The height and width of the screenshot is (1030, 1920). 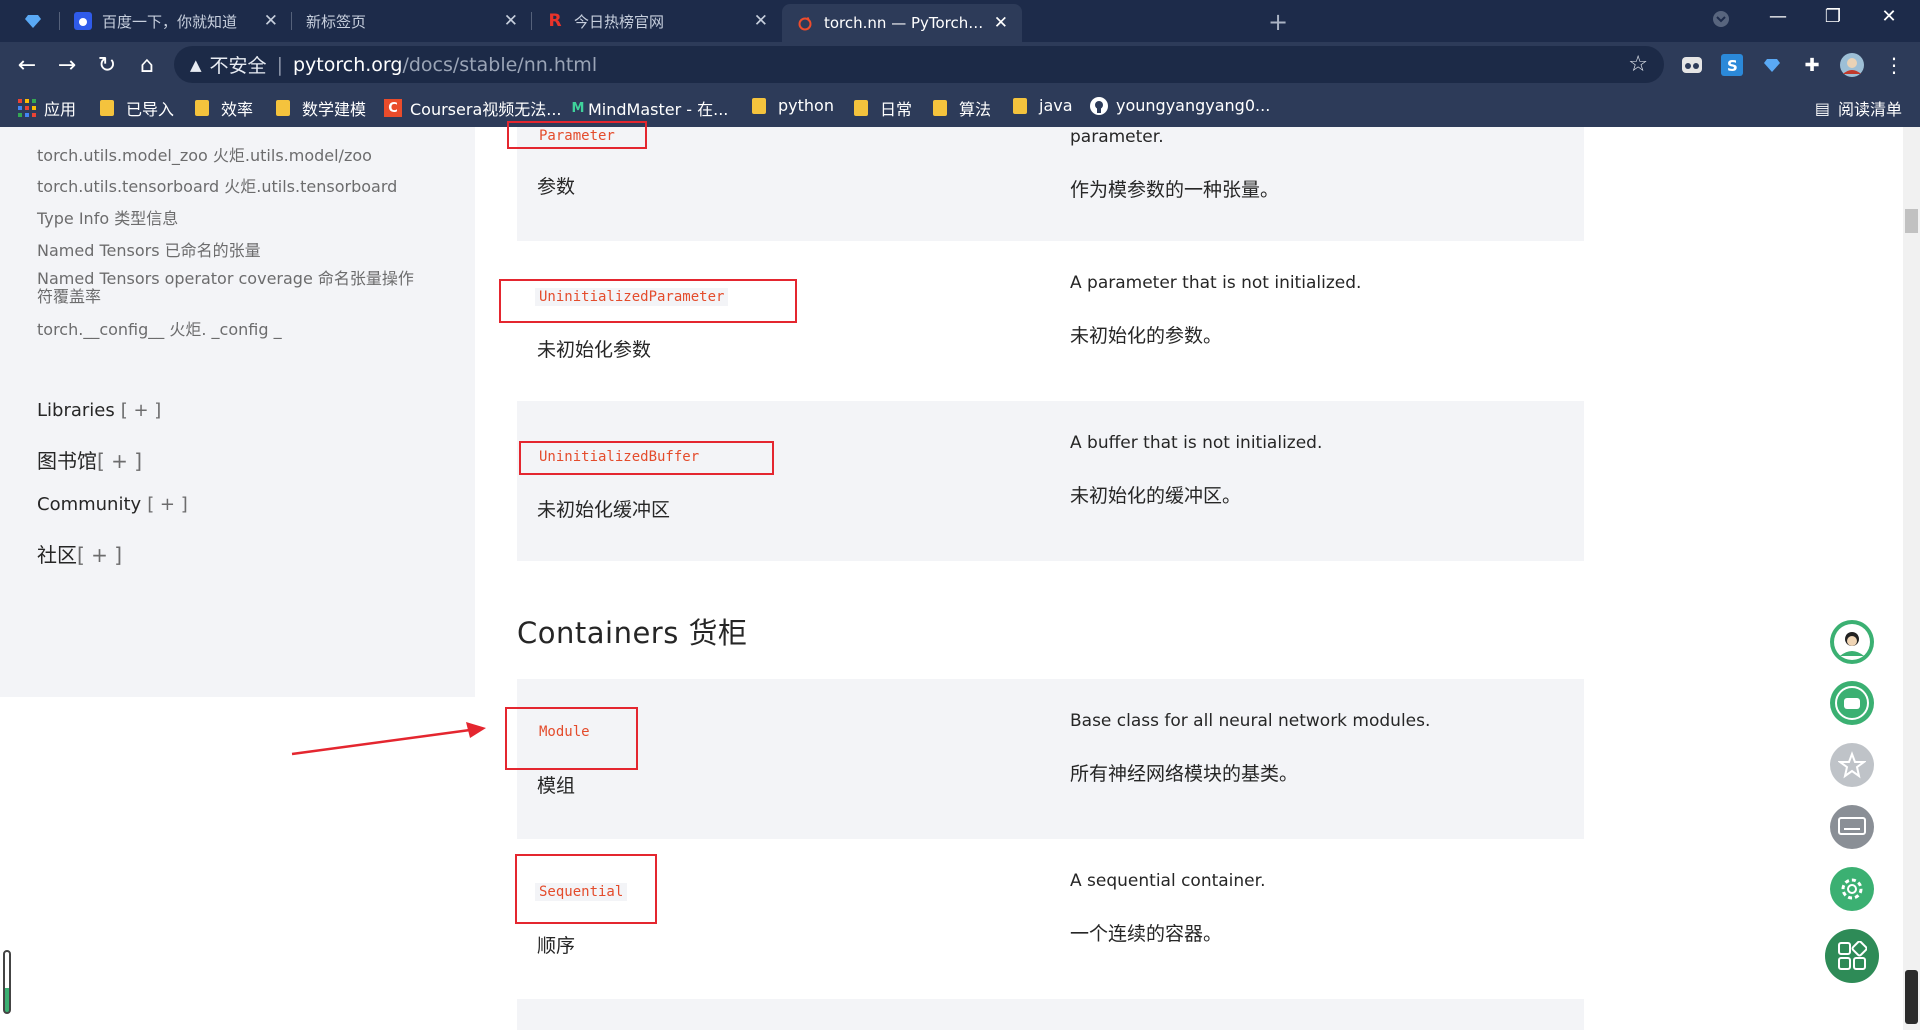 I want to click on tab-pytorch: torch.nn — PyTorch 1.9.0 documentation ✕, so click(x=902, y=23).